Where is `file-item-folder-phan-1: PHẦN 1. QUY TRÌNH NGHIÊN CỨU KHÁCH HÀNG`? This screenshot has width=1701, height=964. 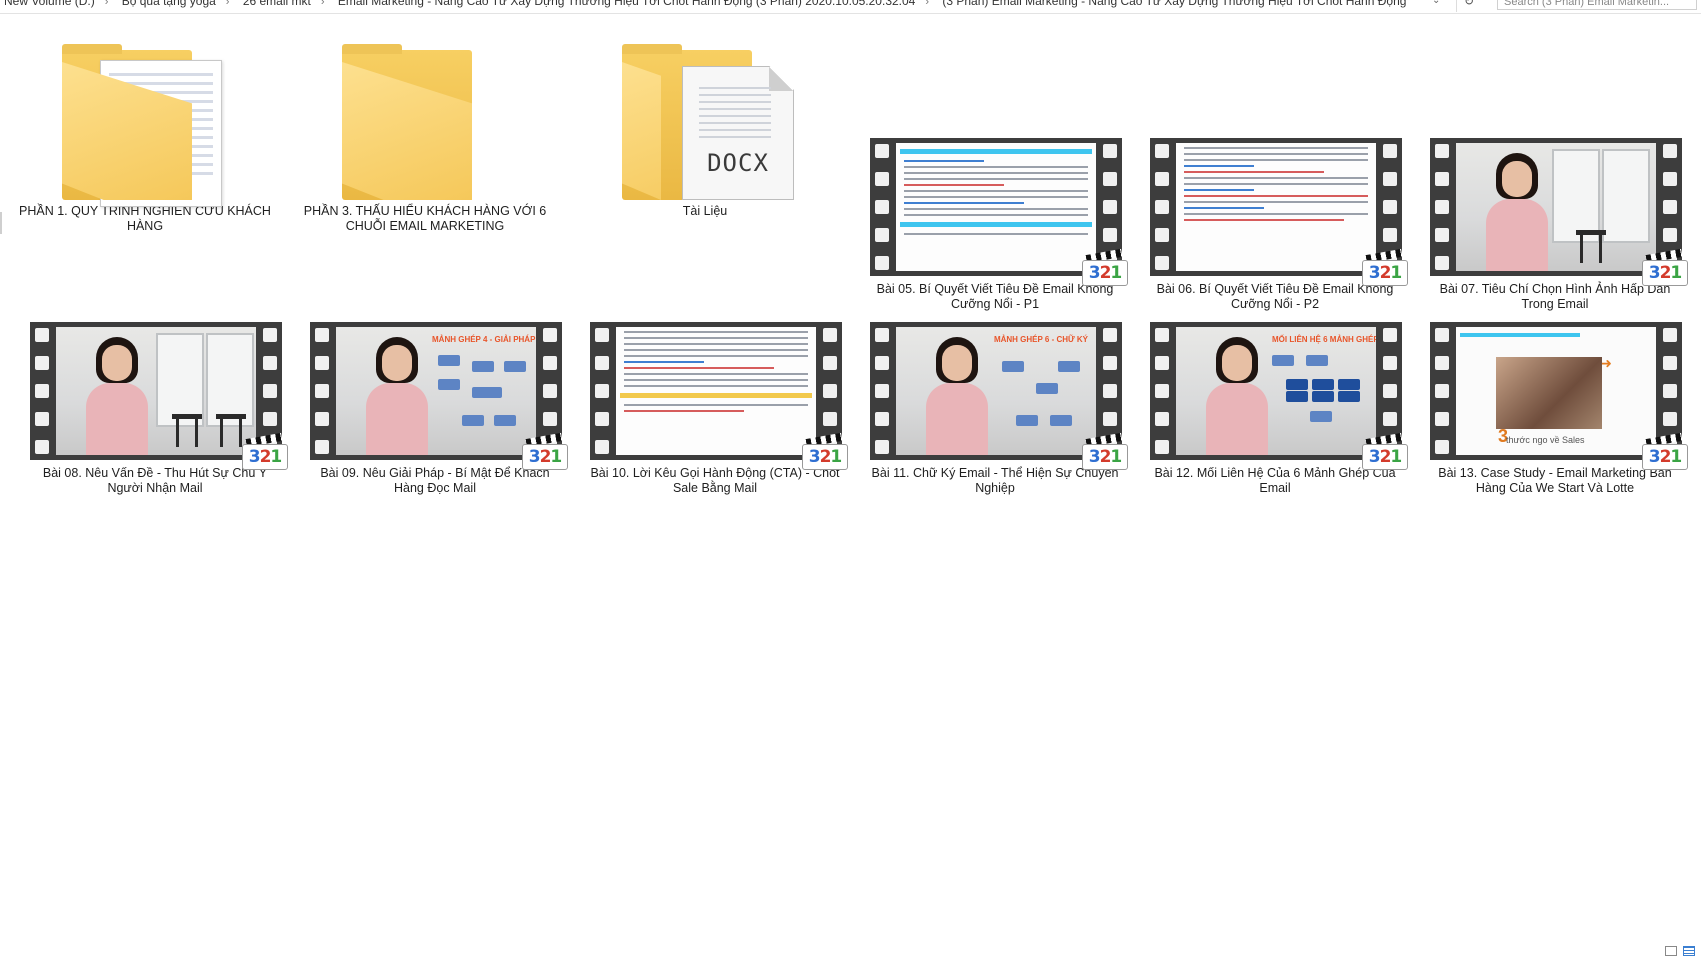 file-item-folder-phan-1: PHẦN 1. QUY TRÌNH NGHIÊN CỨU KHÁCH HÀNG is located at coordinates (145, 139).